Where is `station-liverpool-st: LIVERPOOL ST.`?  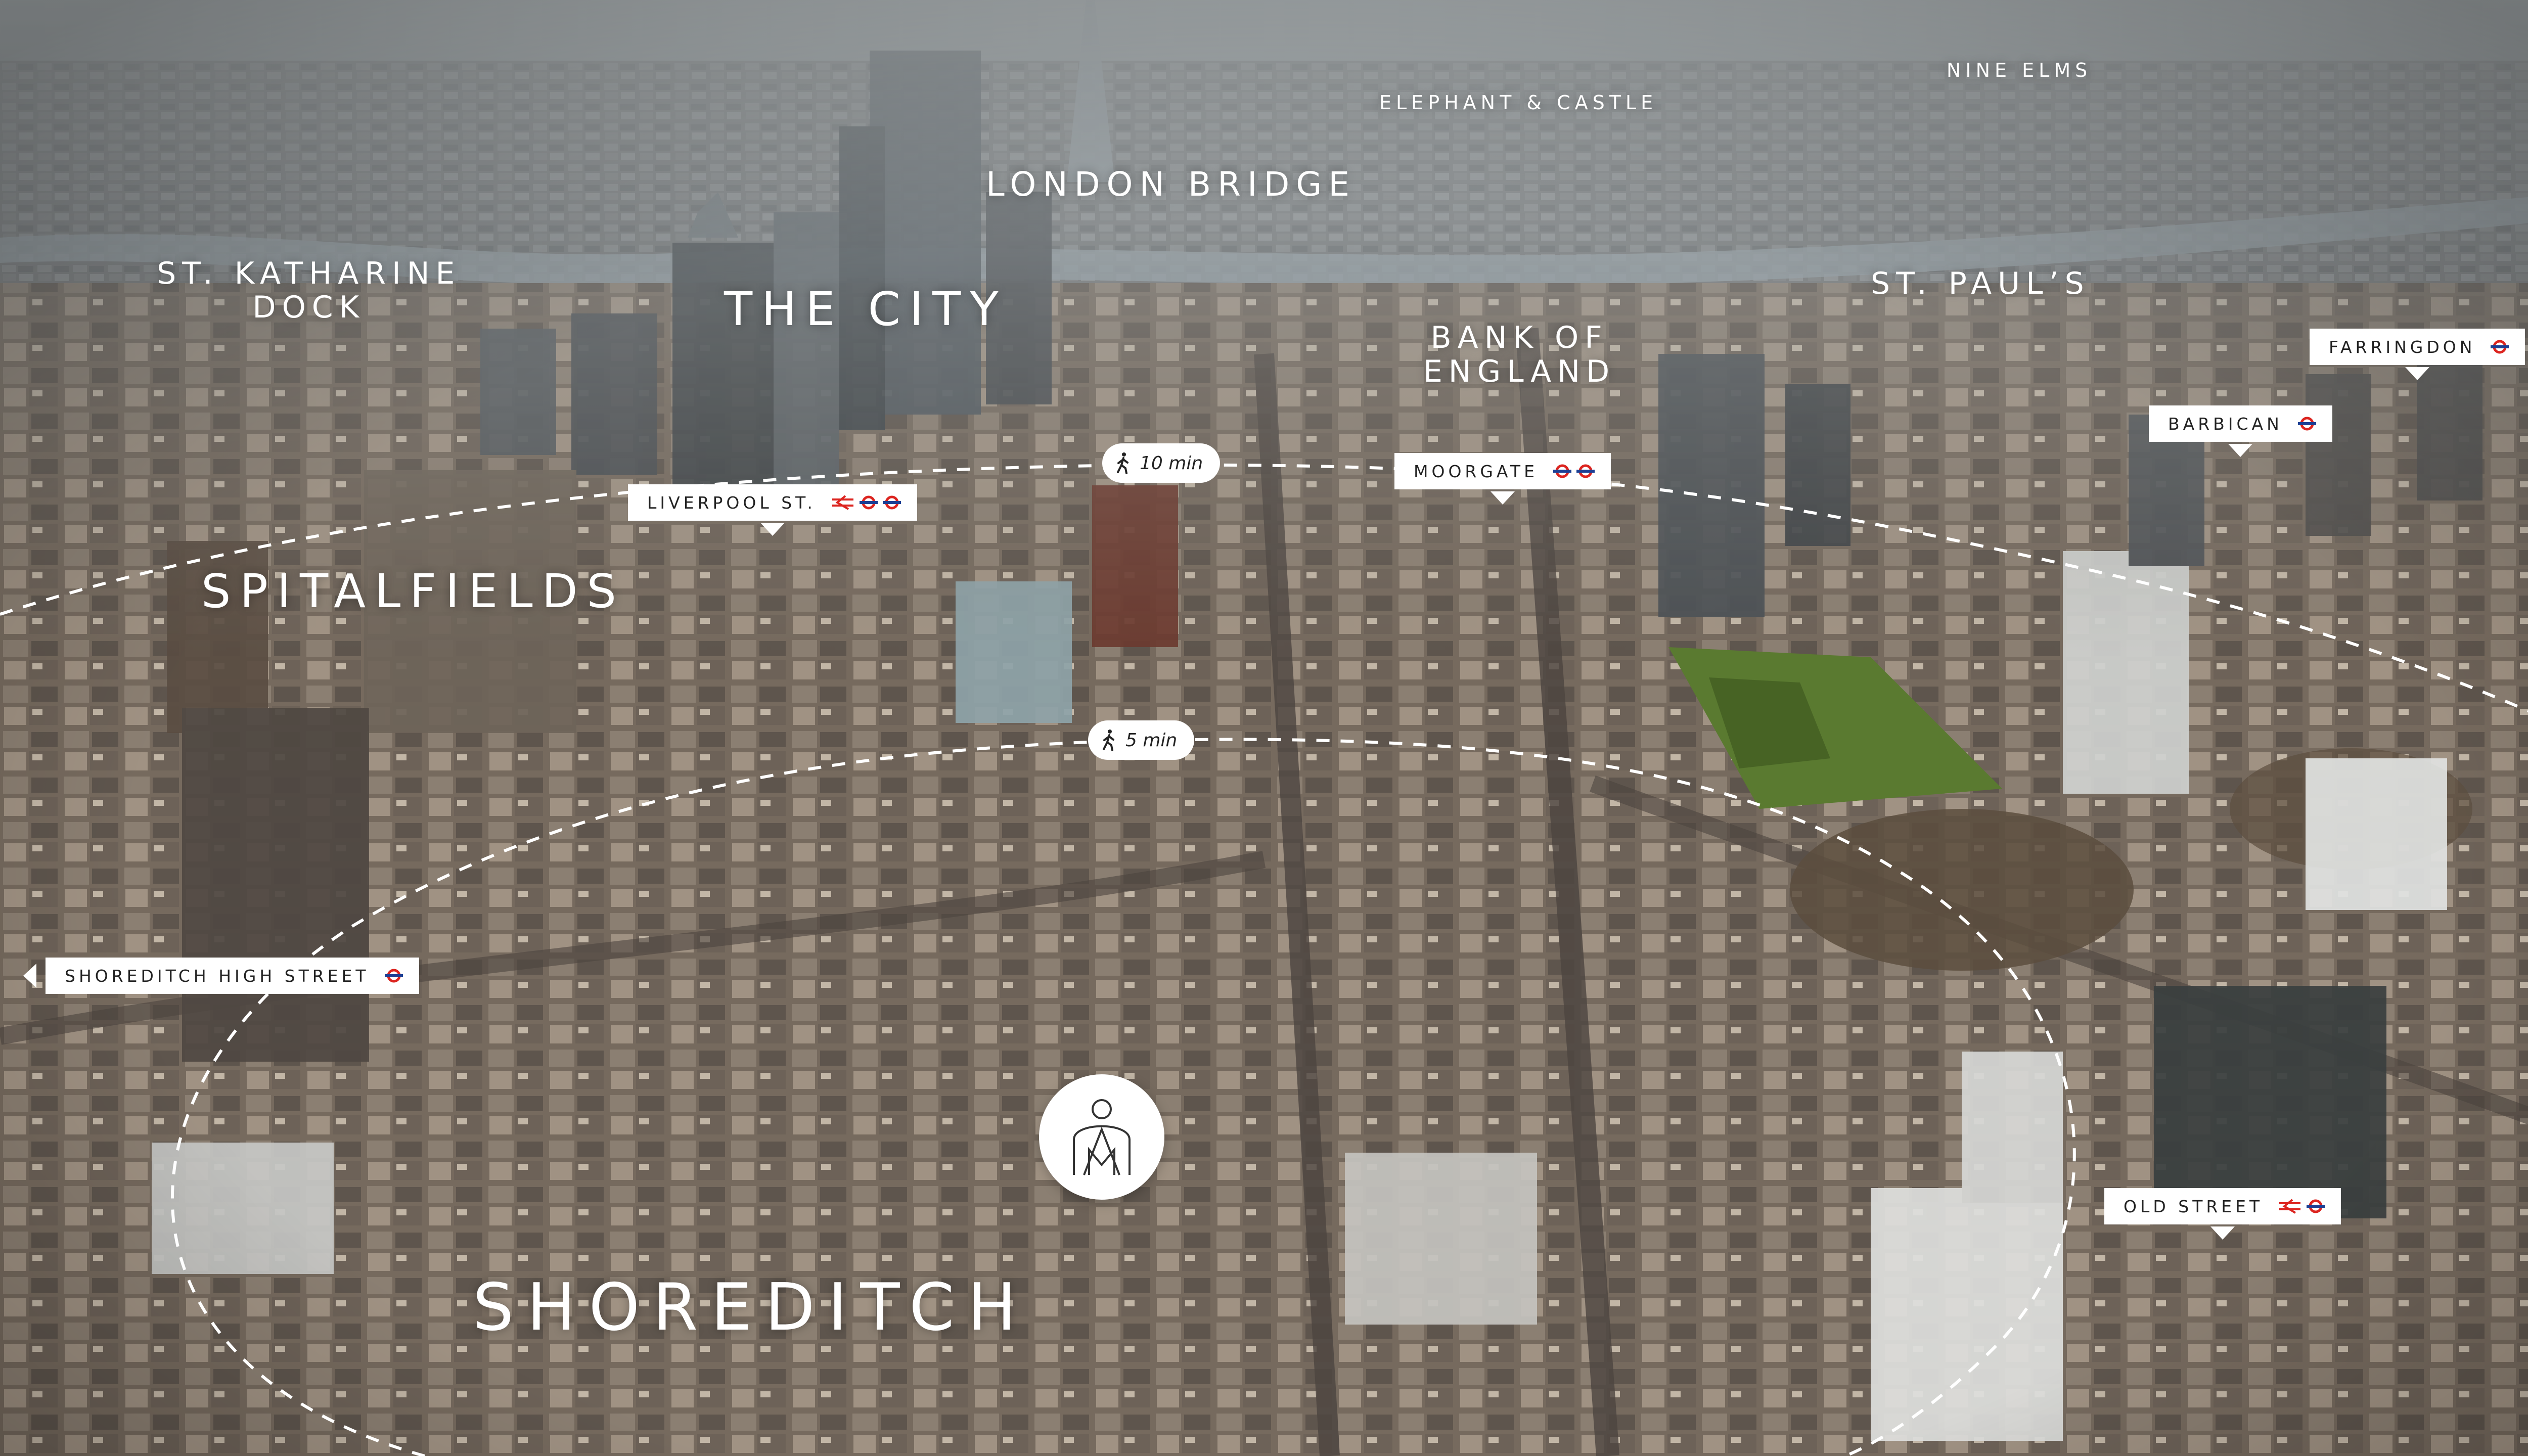
station-liverpool-st: LIVERPOOL ST. is located at coordinates (773, 510).